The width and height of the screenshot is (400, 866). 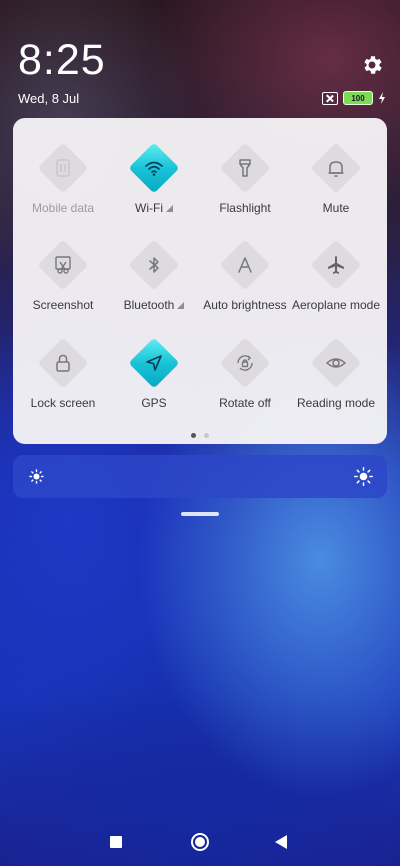 I want to click on auto-brightness-icon, so click(x=245, y=265).